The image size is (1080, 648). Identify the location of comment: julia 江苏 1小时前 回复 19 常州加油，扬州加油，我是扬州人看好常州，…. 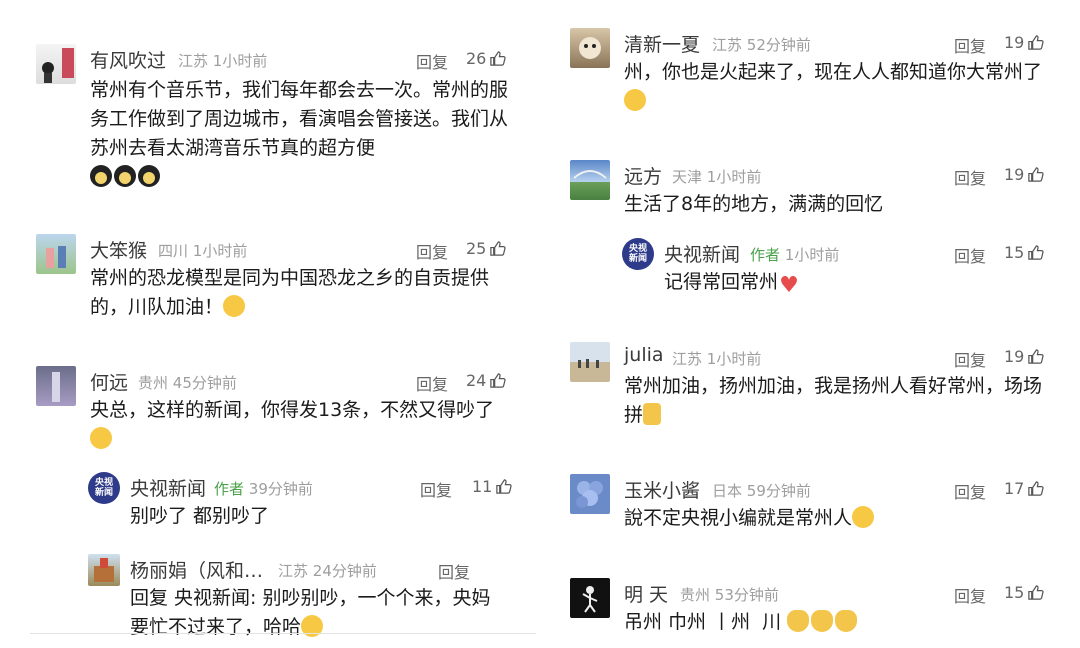
(810, 387).